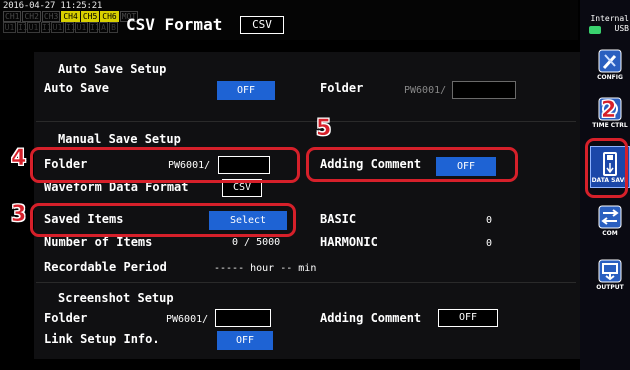 Image resolution: width=630 pixels, height=370 pixels. What do you see at coordinates (484, 90) in the screenshot?
I see `auto-save-folder-field` at bounding box center [484, 90].